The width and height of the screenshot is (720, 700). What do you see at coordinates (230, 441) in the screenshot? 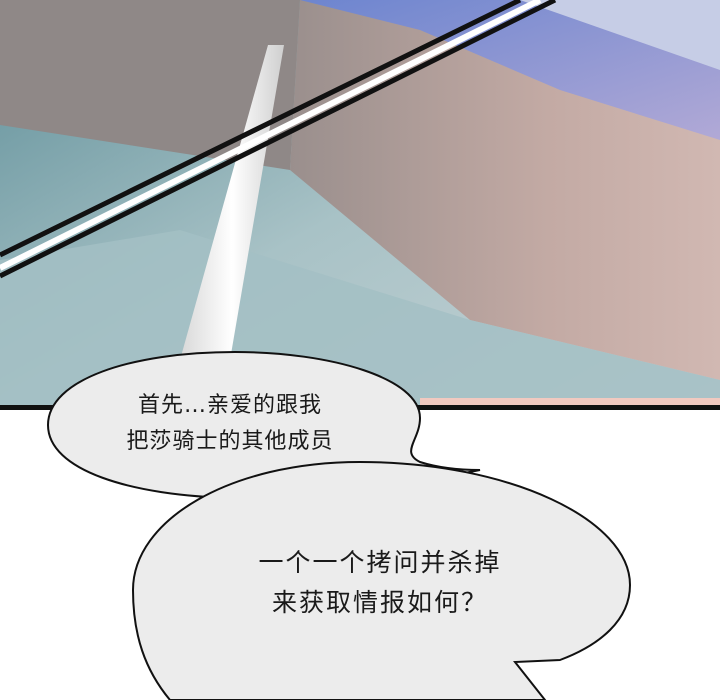
I see `bubble-1-line-2: 把莎骑士的其他成员` at bounding box center [230, 441].